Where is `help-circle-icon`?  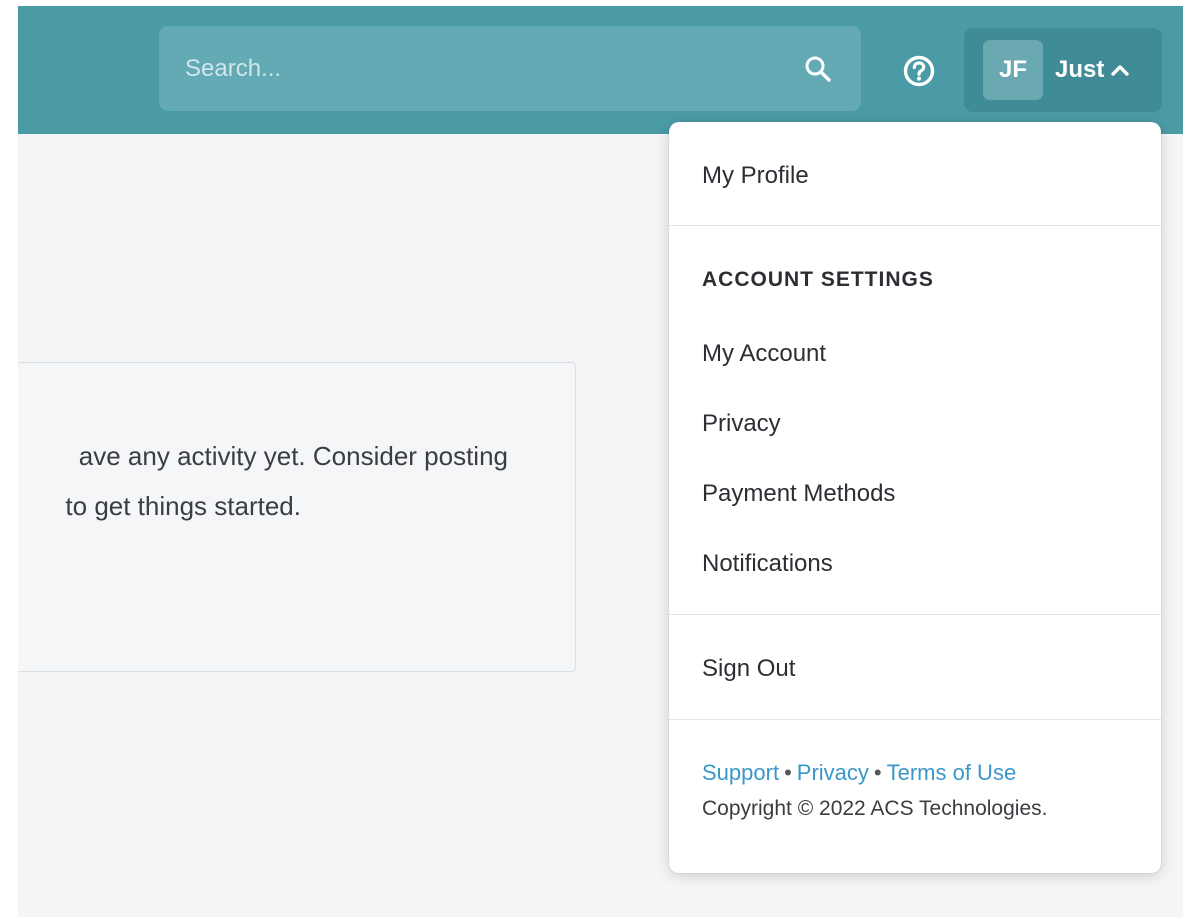 help-circle-icon is located at coordinates (919, 71).